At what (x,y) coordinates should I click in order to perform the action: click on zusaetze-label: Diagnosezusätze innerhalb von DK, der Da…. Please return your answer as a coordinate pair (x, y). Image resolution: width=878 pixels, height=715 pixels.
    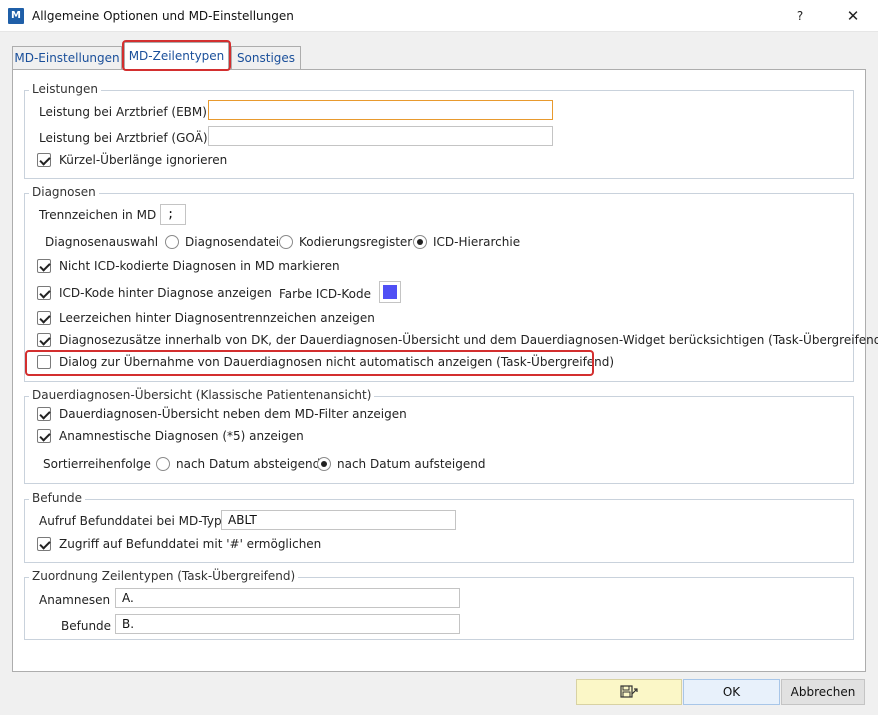
    Looking at the image, I should click on (468, 340).